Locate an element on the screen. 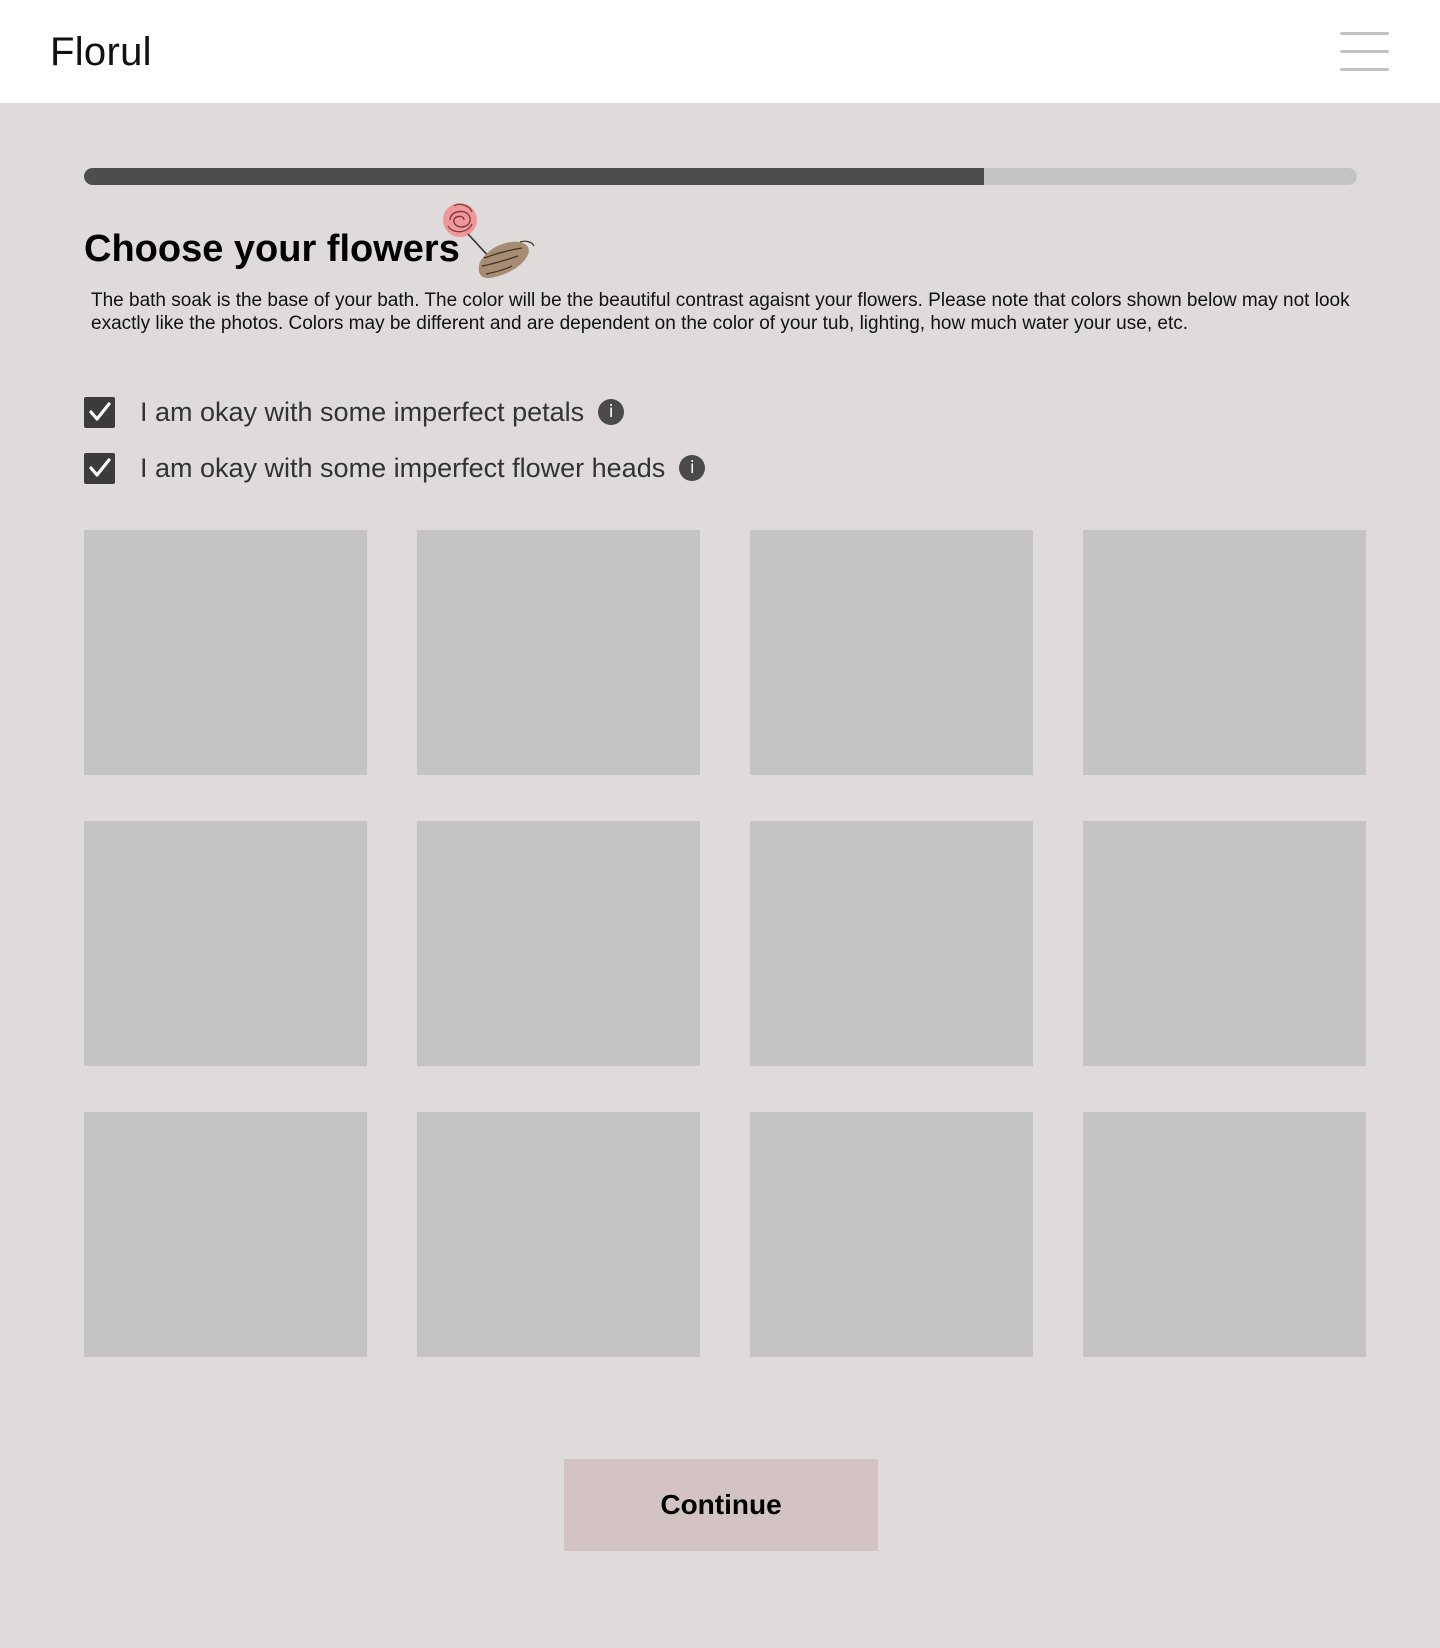 The height and width of the screenshot is (1648, 1440). checkbox-imperfect-flower-heads is located at coordinates (99, 468).